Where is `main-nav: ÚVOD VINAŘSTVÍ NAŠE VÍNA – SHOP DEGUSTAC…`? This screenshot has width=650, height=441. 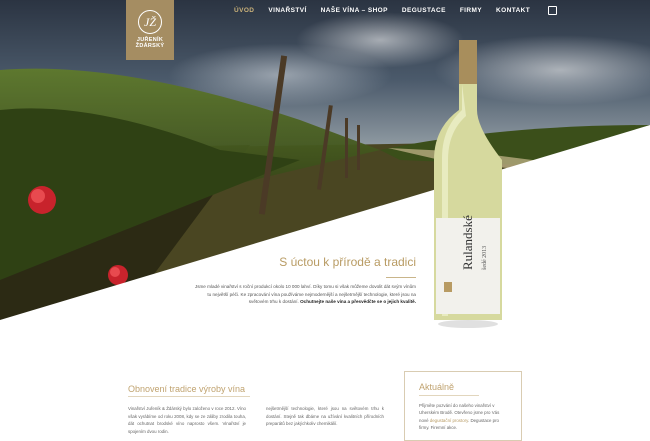
main-nav: ÚVOD VINAŘSTVÍ NAŠE VÍNA – SHOP DEGUSTAC… is located at coordinates (396, 10).